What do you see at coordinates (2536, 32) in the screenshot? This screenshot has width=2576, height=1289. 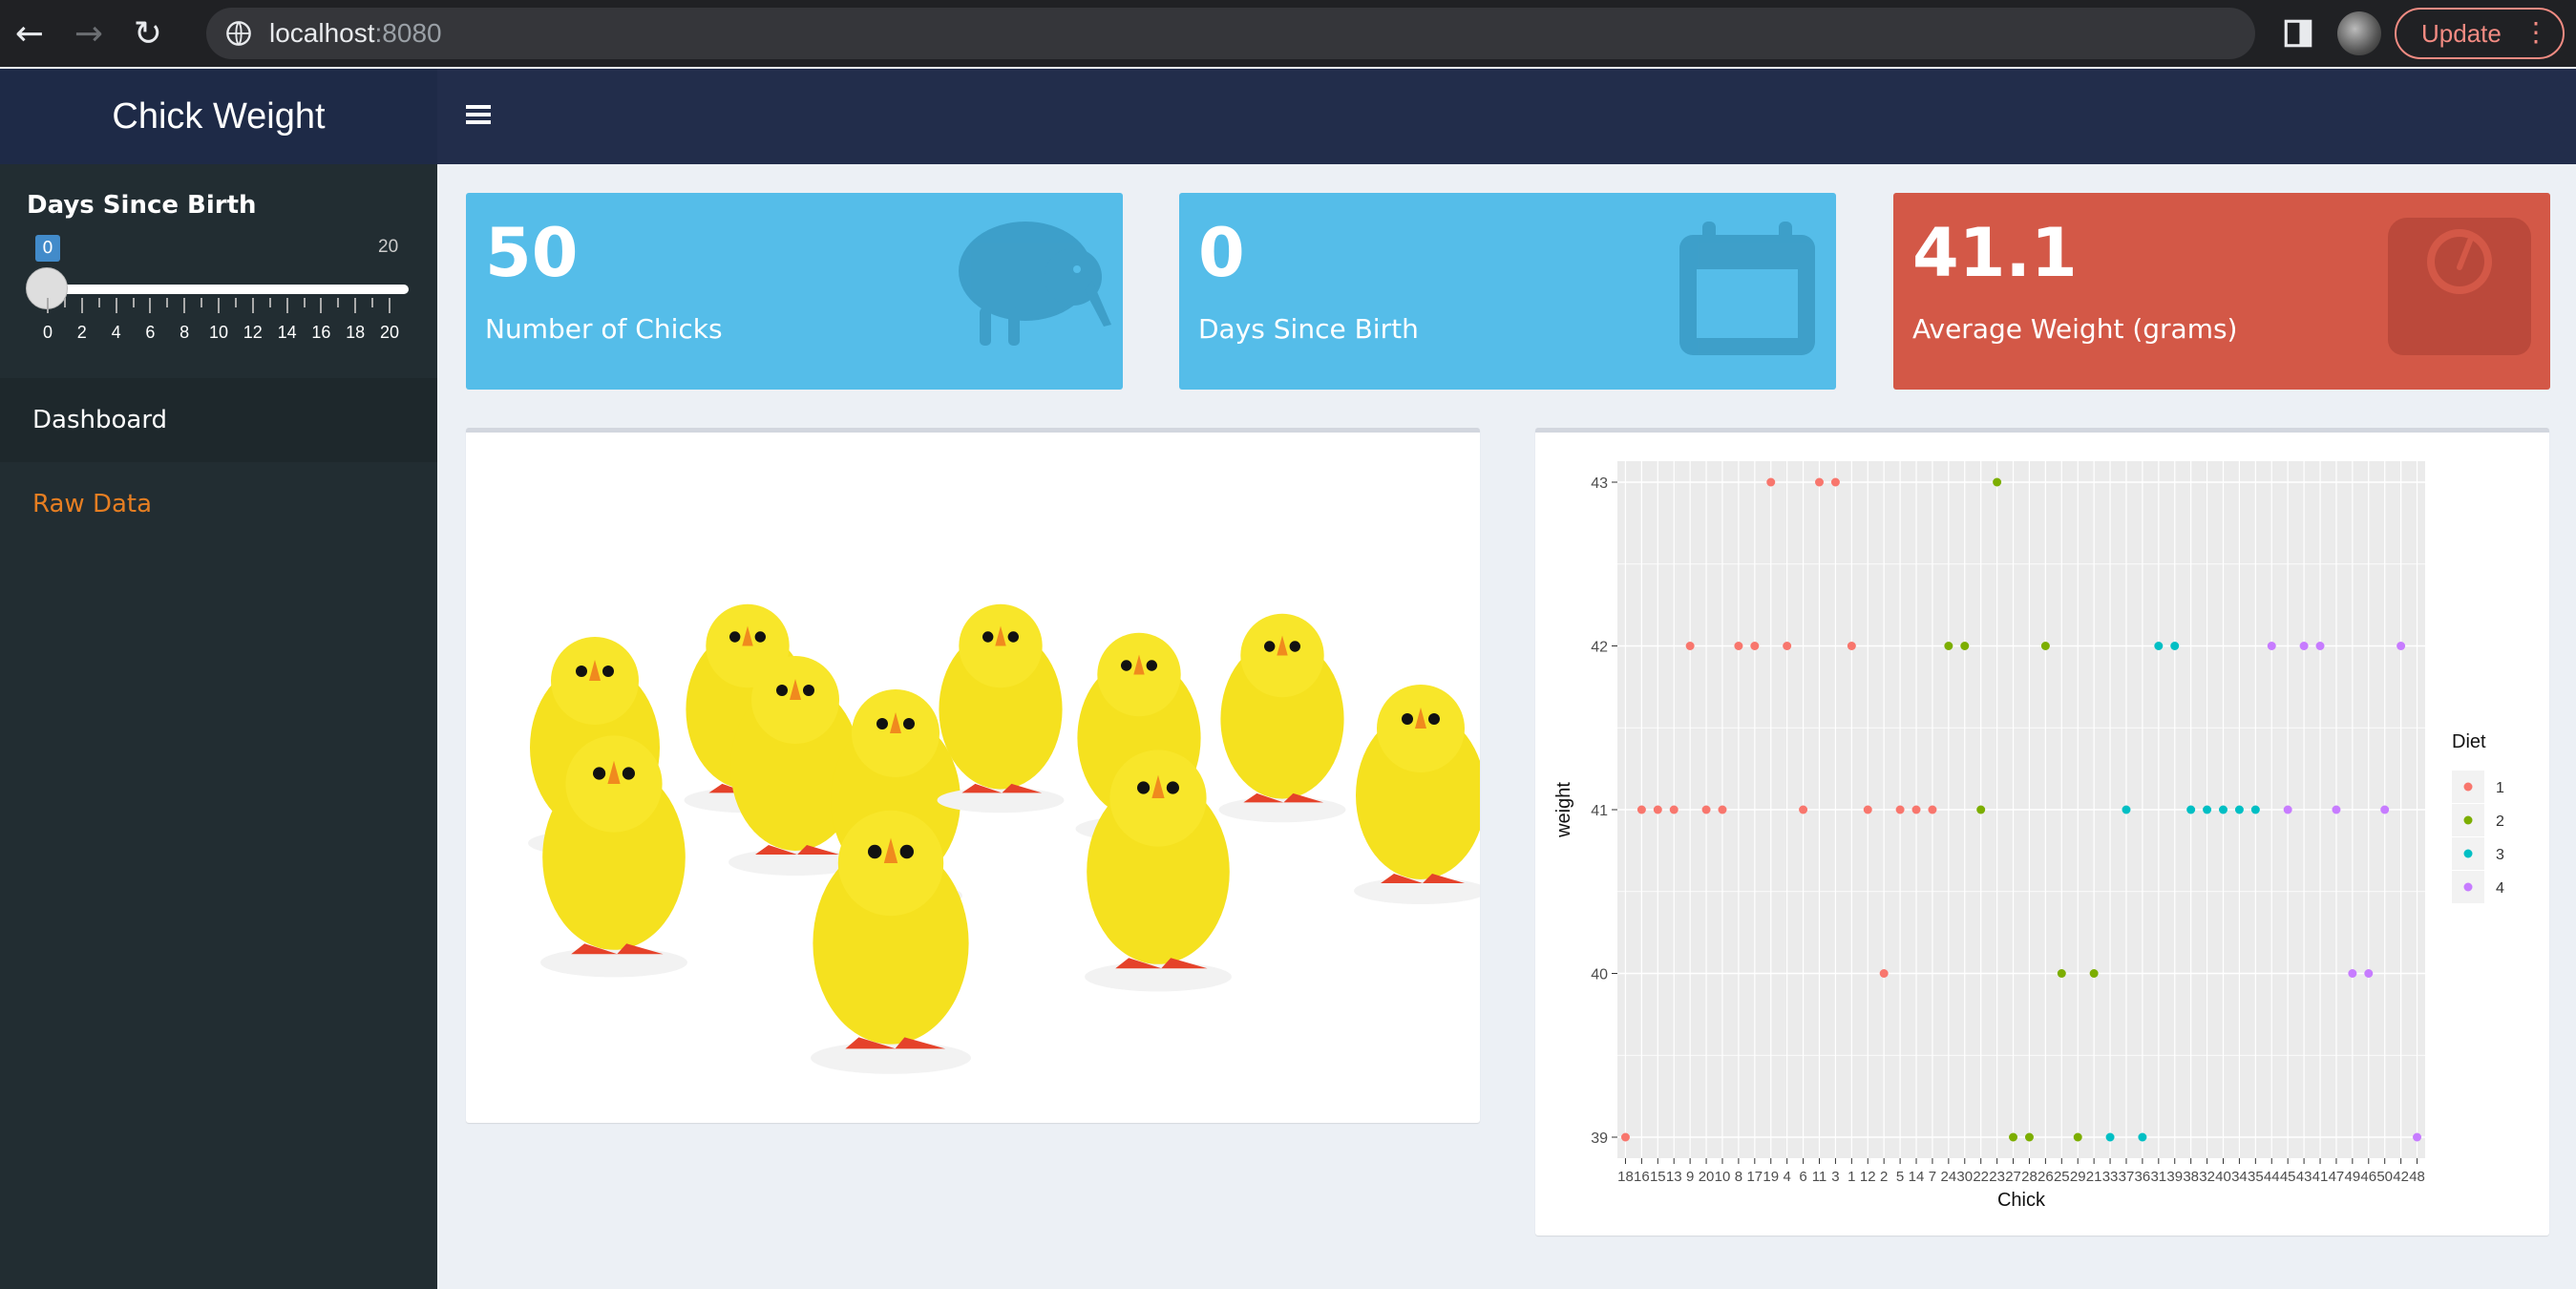 I see `more-menu-icon: ⋮` at bounding box center [2536, 32].